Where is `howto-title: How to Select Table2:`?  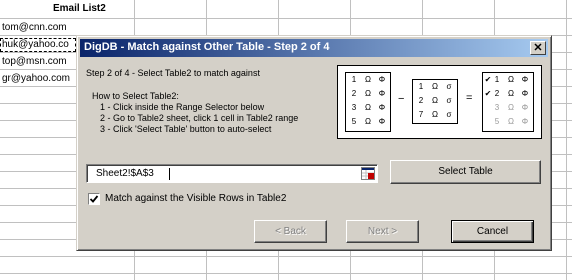
howto-title: How to Select Table2: is located at coordinates (135, 96).